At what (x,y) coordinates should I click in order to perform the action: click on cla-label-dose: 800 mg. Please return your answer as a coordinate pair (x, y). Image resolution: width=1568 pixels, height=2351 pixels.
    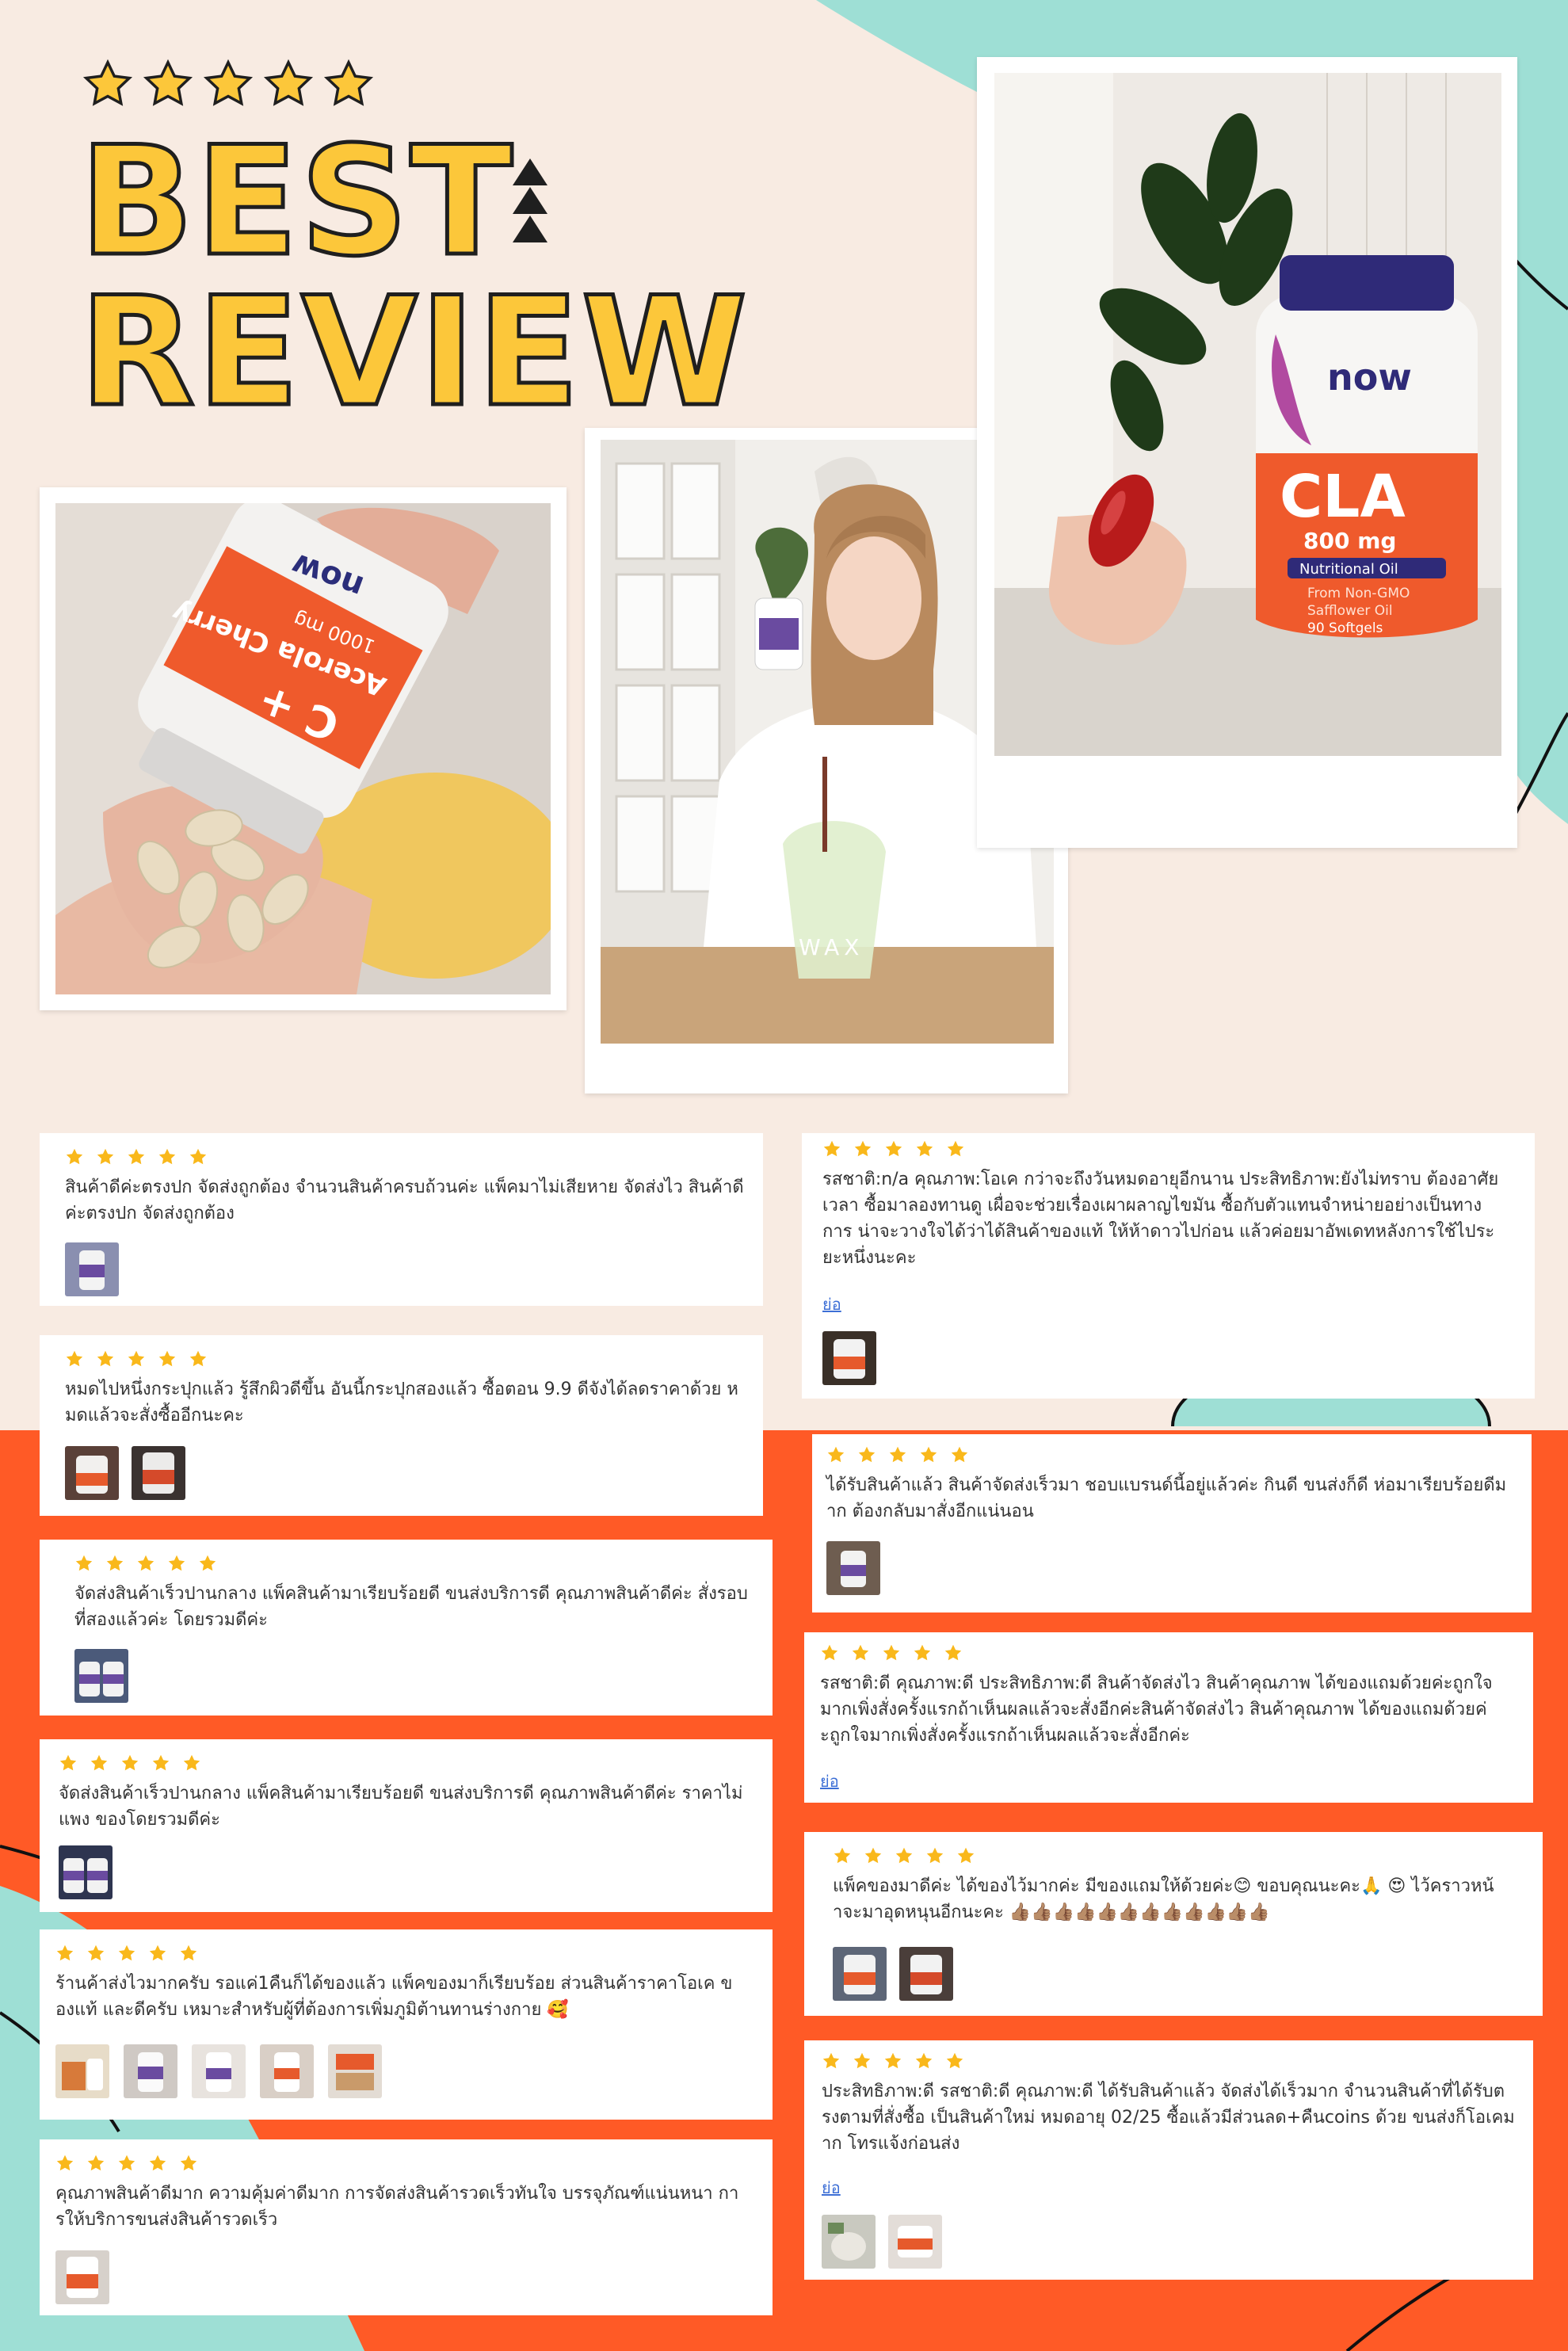
    Looking at the image, I should click on (1349, 541).